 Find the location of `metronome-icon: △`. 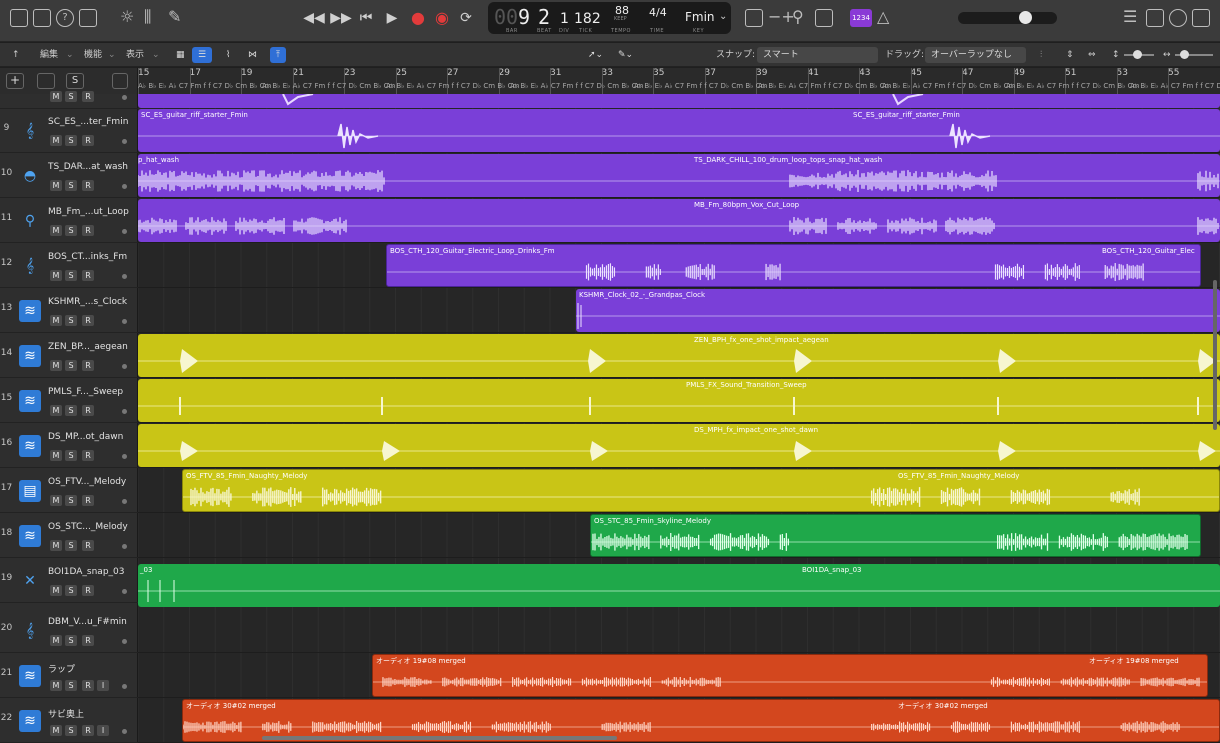

metronome-icon: △ is located at coordinates (883, 17).